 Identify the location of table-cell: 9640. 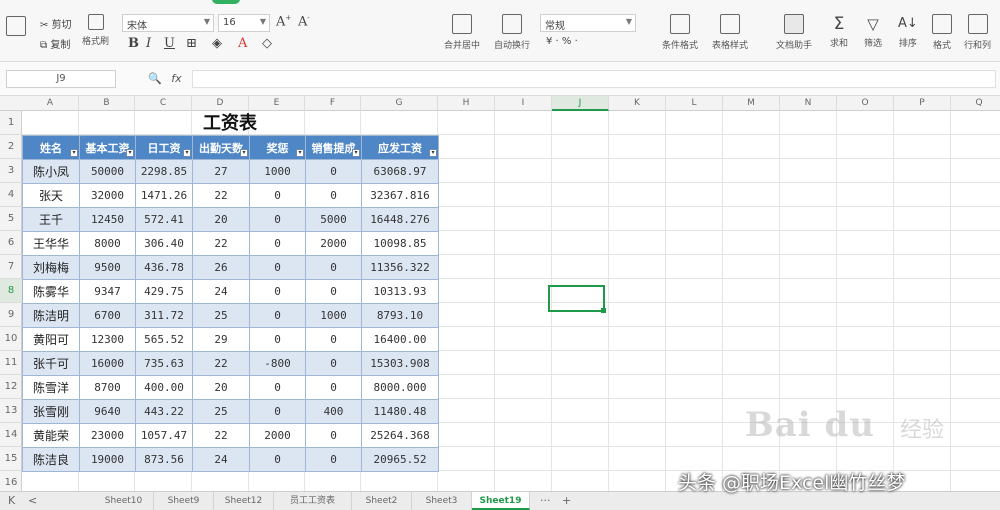
(107, 411).